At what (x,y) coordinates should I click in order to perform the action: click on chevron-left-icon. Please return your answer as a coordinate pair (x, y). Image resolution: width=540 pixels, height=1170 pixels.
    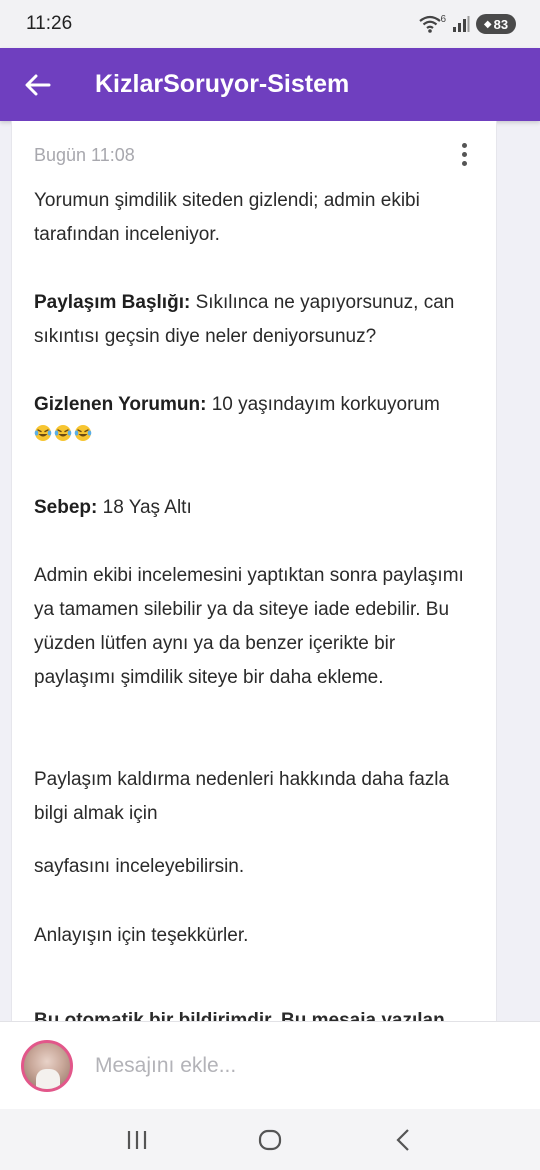
    Looking at the image, I should click on (403, 1139).